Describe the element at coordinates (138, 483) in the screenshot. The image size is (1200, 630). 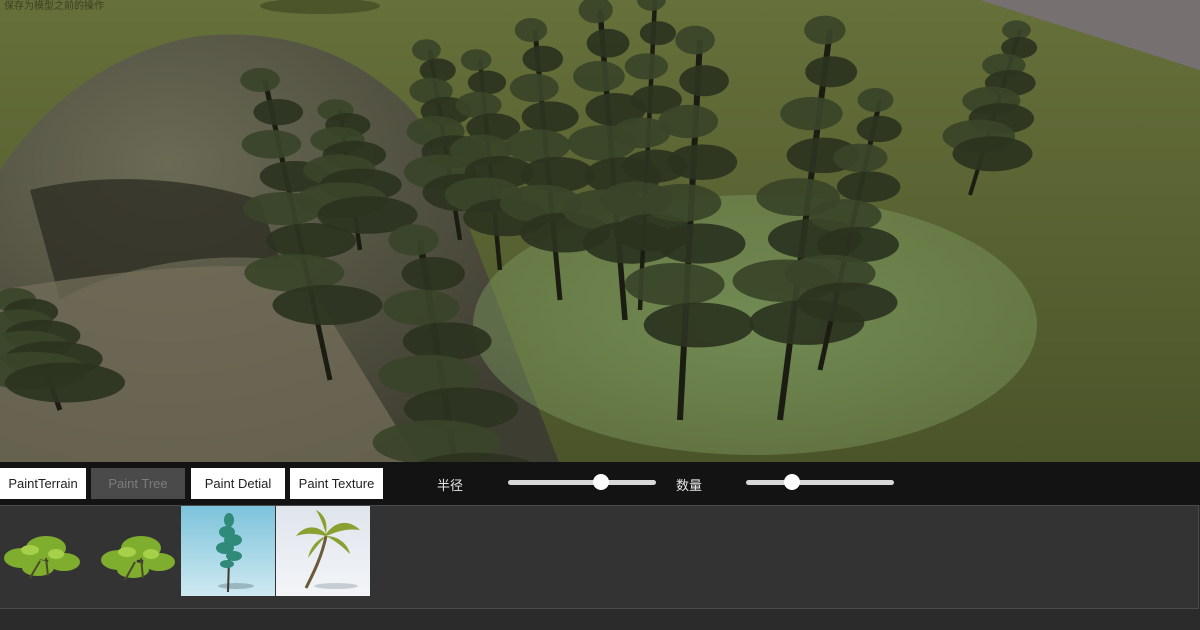
I see `paint-tree-button: Paint Tree` at that location.